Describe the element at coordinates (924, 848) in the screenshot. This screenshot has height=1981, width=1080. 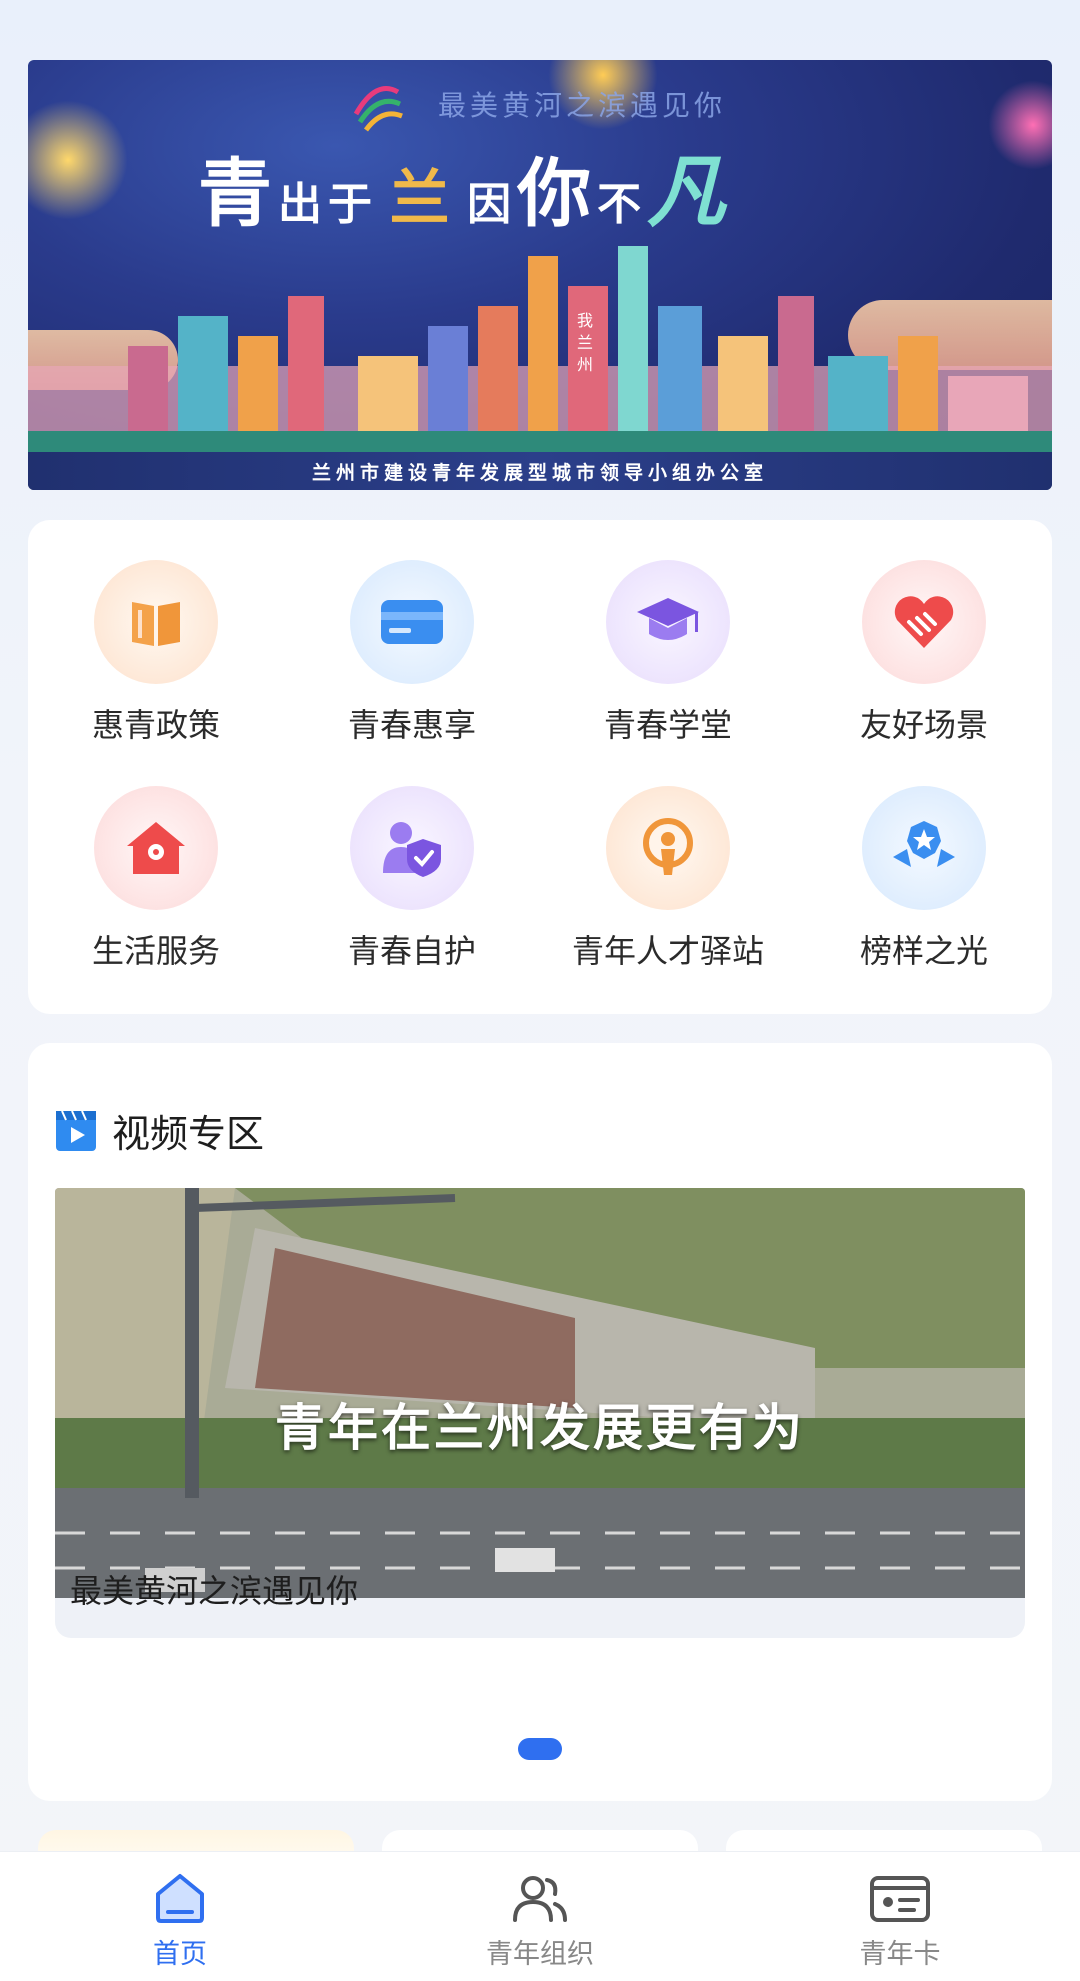
I see `star-ribbon-icon` at that location.